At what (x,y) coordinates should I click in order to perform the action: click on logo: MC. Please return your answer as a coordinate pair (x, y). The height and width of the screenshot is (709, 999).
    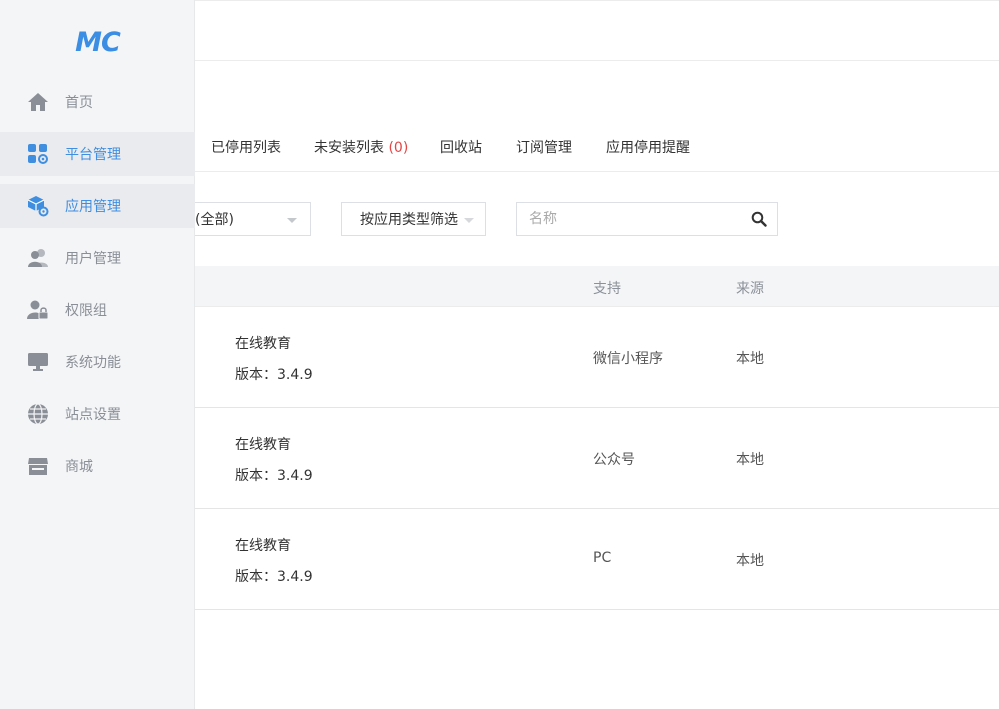
    Looking at the image, I should click on (97, 42).